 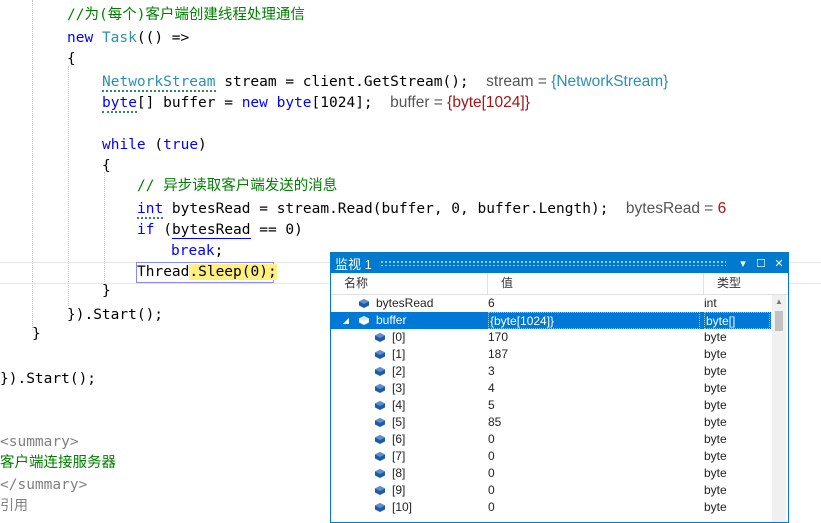 I want to click on watch-row: [1] 187 byte, so click(x=551, y=354).